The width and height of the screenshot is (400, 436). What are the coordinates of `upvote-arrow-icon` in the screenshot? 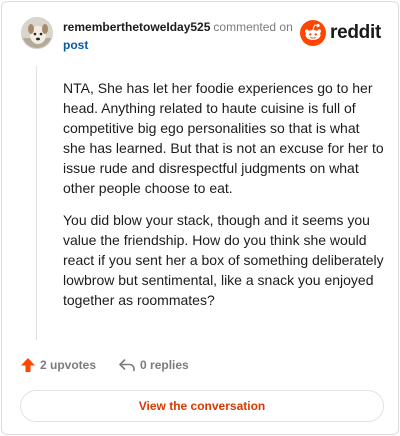 It's located at (28, 365).